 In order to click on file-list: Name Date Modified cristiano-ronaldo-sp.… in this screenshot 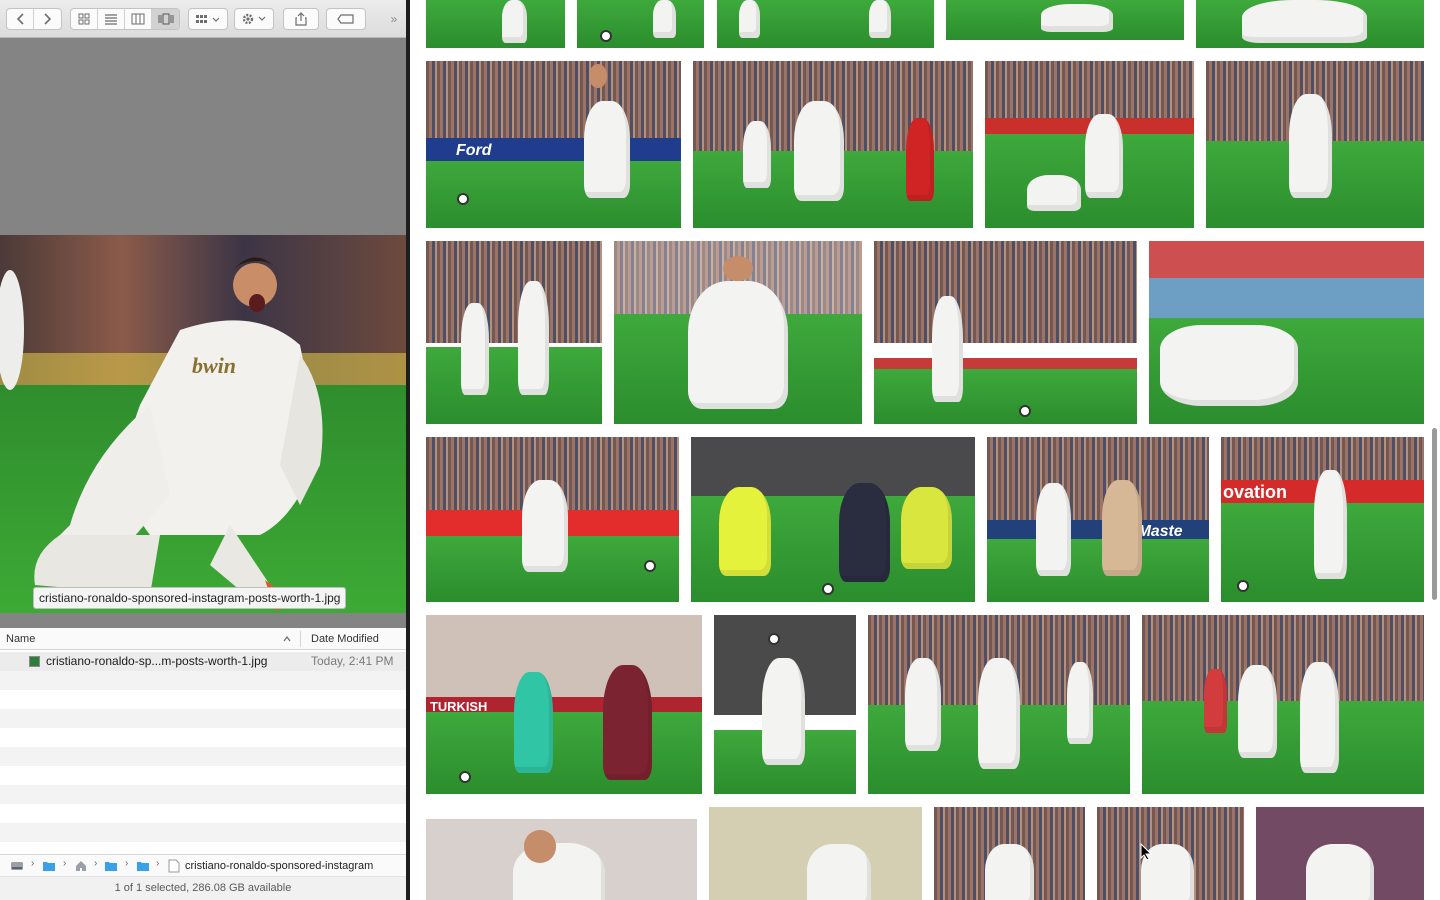, I will do `click(203, 741)`.